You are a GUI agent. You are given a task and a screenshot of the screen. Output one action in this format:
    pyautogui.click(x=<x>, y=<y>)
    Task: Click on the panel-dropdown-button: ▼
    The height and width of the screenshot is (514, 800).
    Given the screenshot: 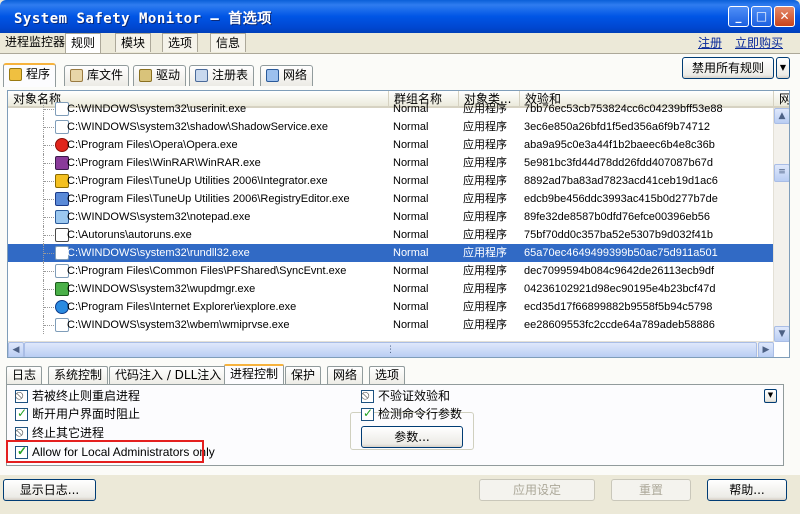 What is the action you would take?
    pyautogui.click(x=770, y=396)
    